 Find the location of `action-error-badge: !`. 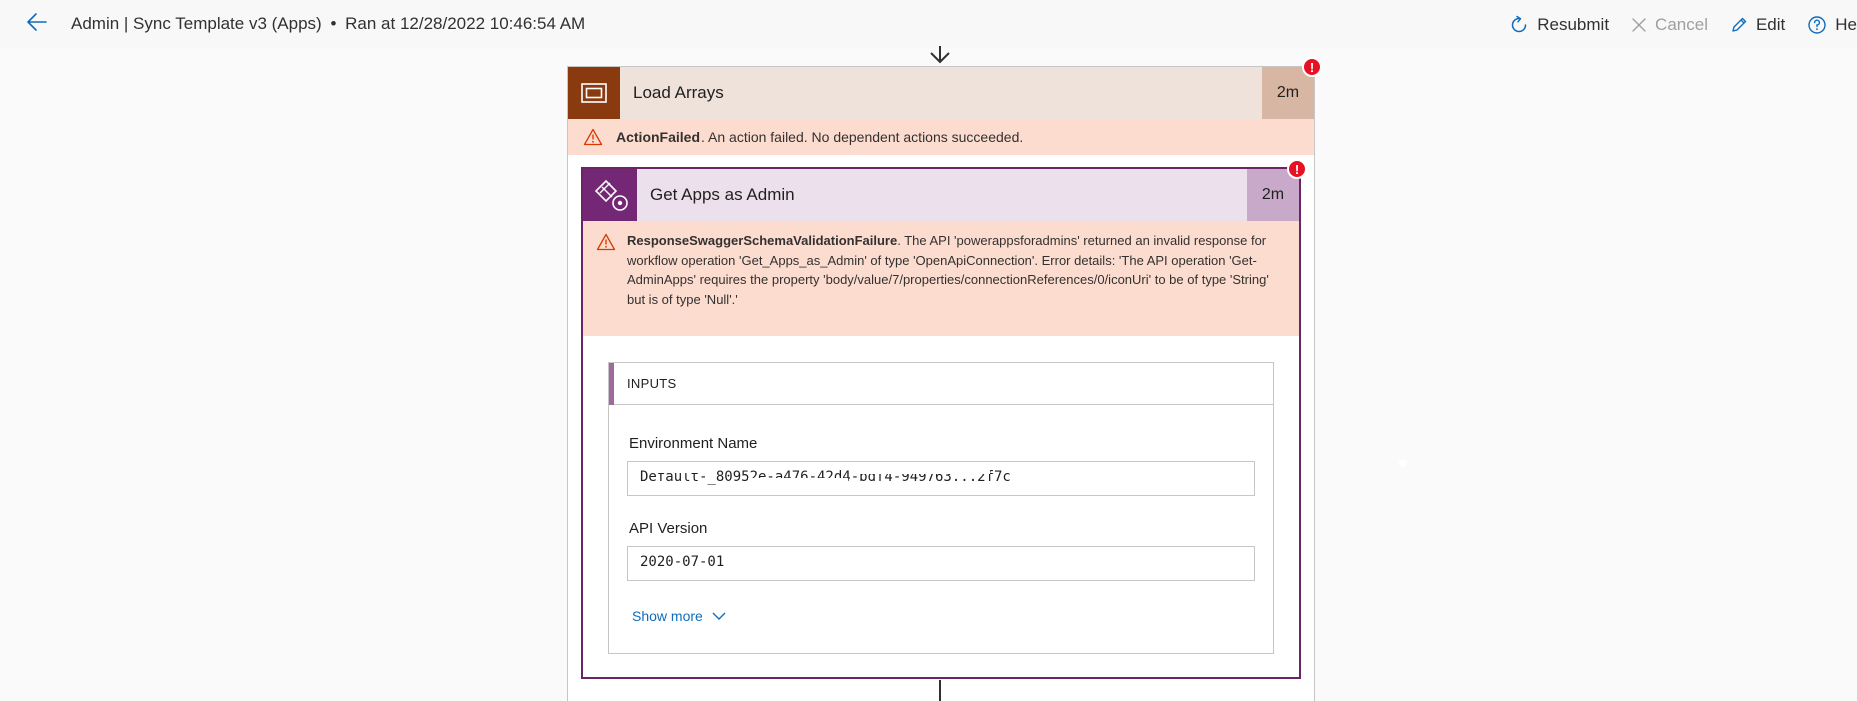

action-error-badge: ! is located at coordinates (1297, 169).